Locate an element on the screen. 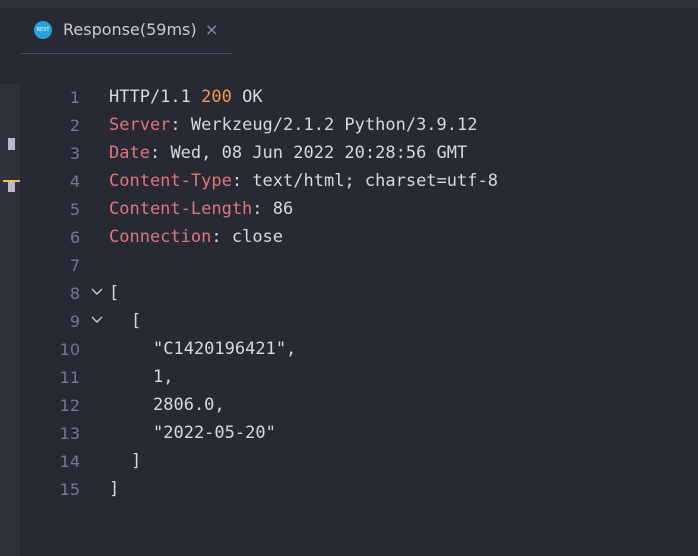 Image resolution: width=698 pixels, height=556 pixels. line-number: 15 is located at coordinates (69, 489).